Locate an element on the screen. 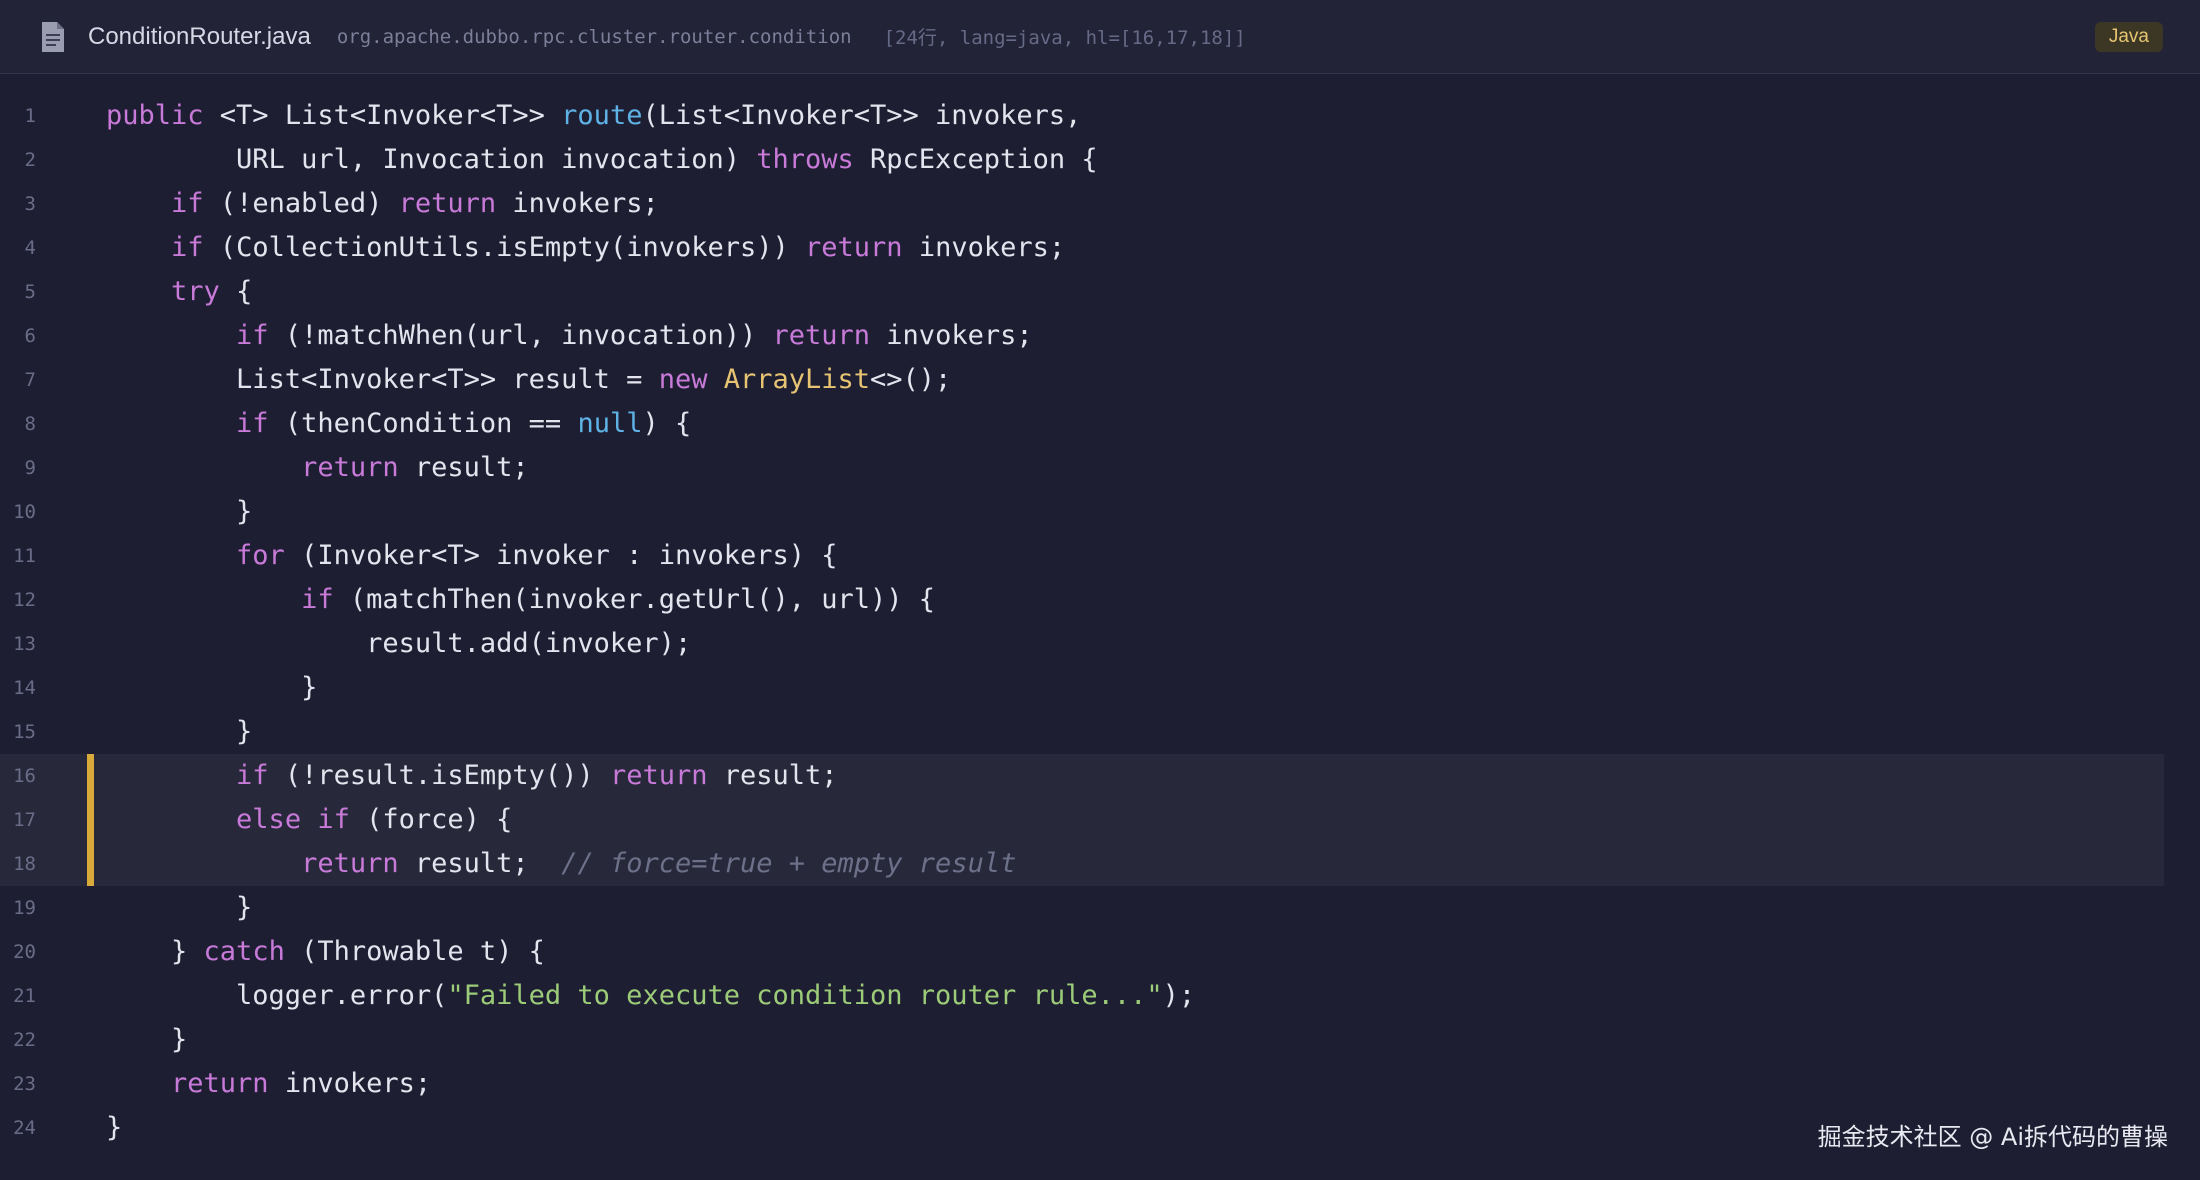 This screenshot has width=2200, height=1180. code-token: catch is located at coordinates (252, 951).